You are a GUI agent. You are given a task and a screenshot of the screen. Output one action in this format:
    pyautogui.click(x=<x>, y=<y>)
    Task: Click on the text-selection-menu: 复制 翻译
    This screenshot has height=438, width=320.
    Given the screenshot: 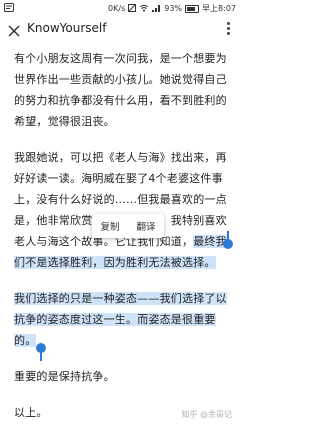 What is the action you would take?
    pyautogui.click(x=128, y=226)
    